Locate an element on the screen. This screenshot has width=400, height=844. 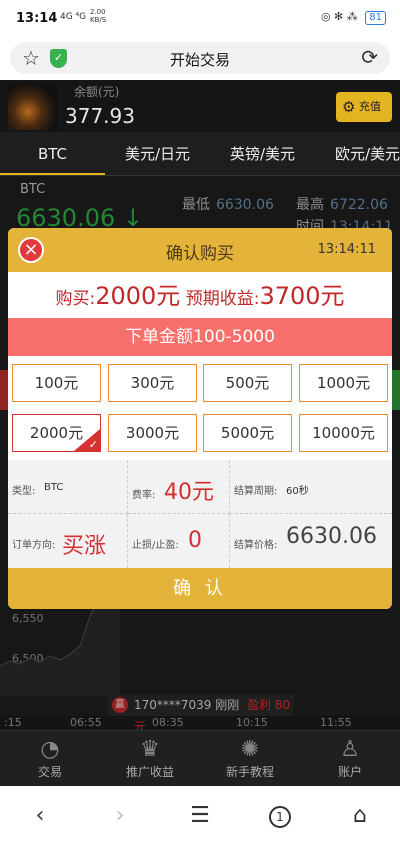
home-icon: ⌂ is located at coordinates (360, 815).